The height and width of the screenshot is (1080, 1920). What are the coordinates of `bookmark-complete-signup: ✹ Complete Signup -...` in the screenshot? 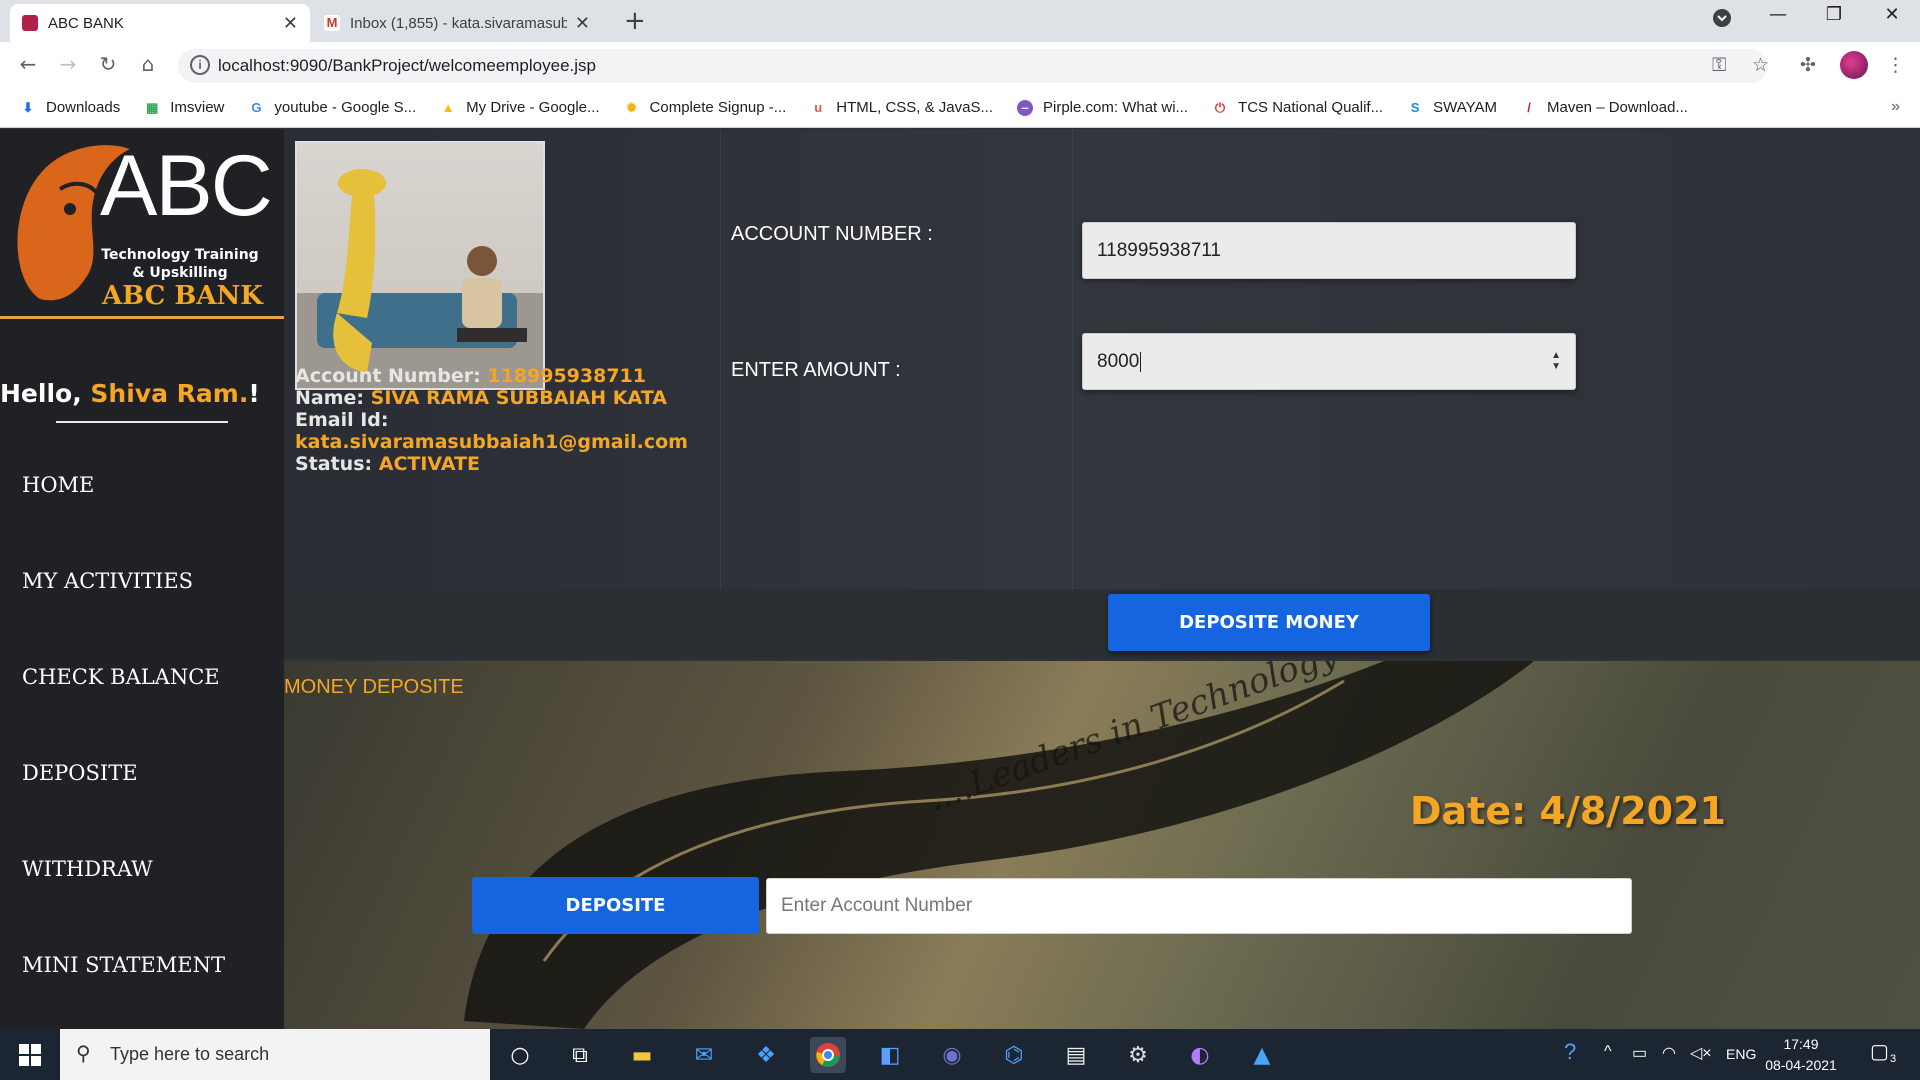 It's located at (705, 107).